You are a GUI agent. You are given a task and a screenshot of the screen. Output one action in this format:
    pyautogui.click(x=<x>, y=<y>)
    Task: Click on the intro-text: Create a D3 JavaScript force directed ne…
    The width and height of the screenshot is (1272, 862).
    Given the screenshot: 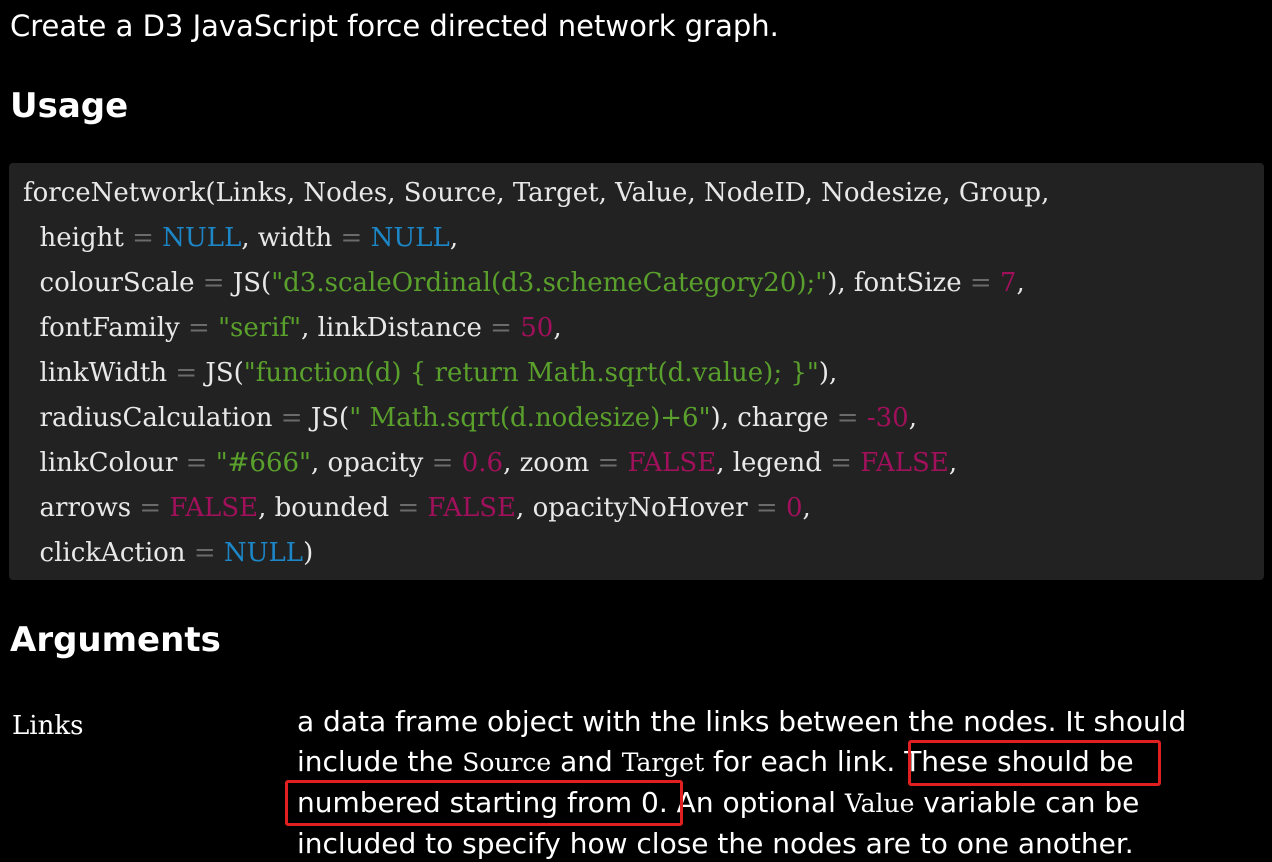 What is the action you would take?
    pyautogui.click(x=394, y=26)
    